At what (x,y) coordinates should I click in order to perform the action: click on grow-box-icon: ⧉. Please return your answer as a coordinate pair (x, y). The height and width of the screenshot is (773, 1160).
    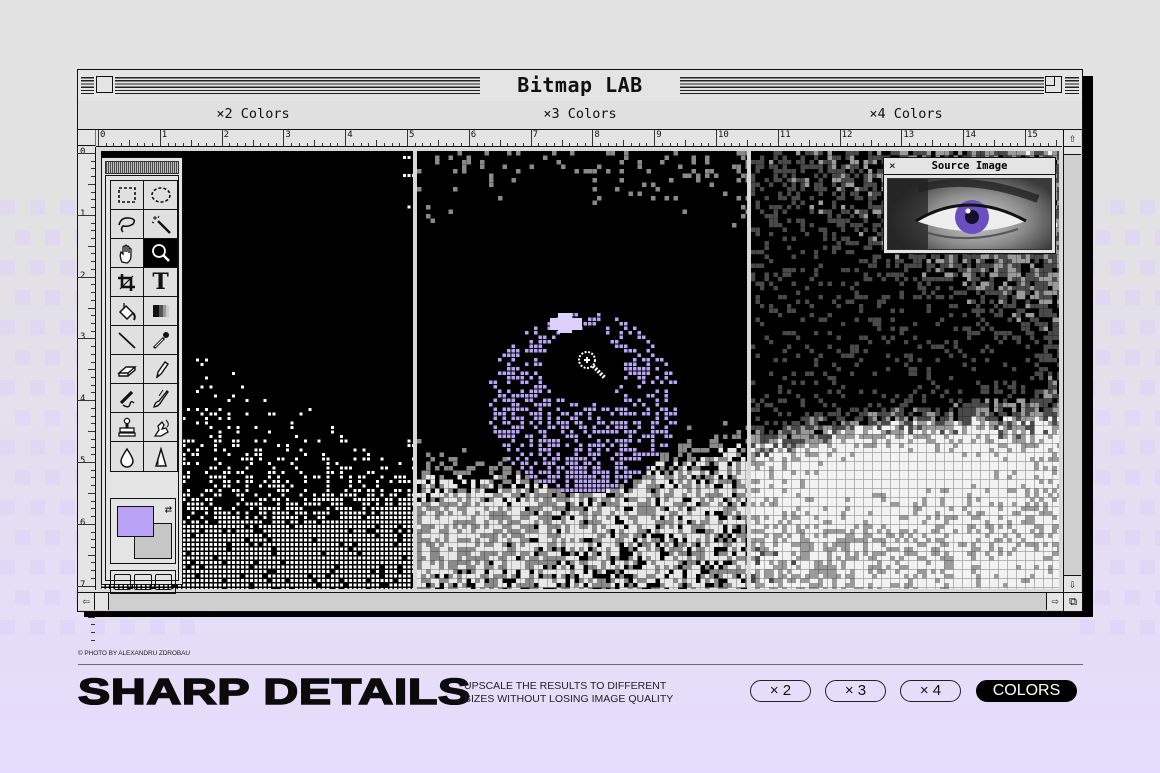
    Looking at the image, I should click on (1072, 601).